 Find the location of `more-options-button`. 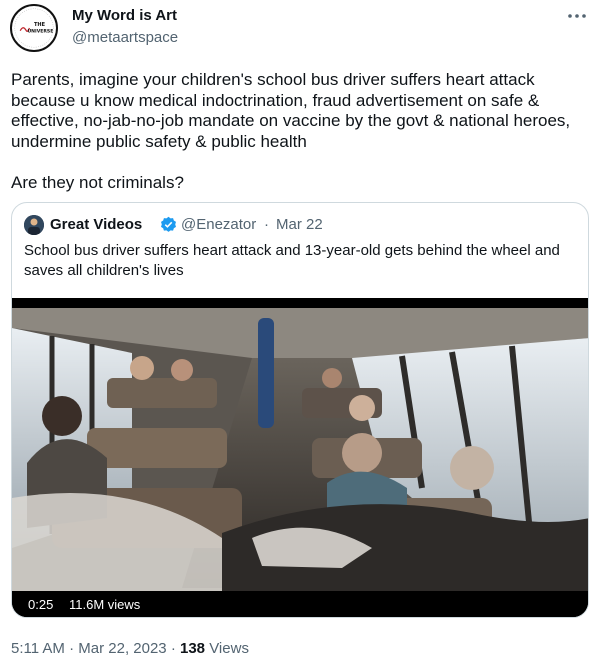

more-options-button is located at coordinates (577, 16).